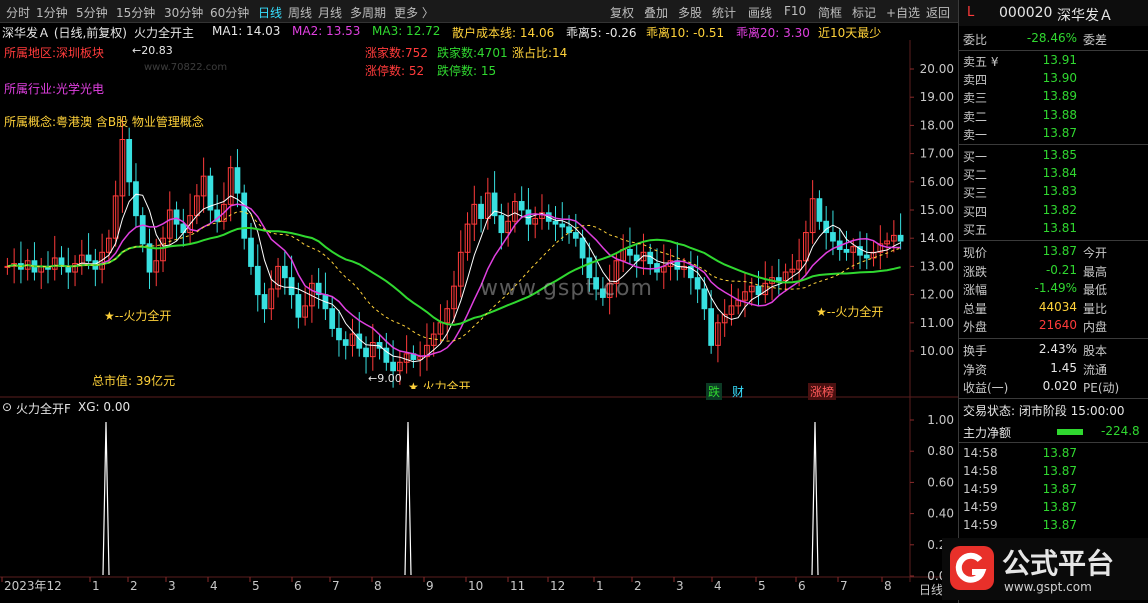  What do you see at coordinates (152, 50) in the screenshot?
I see `high-price-mark: ←20.83` at bounding box center [152, 50].